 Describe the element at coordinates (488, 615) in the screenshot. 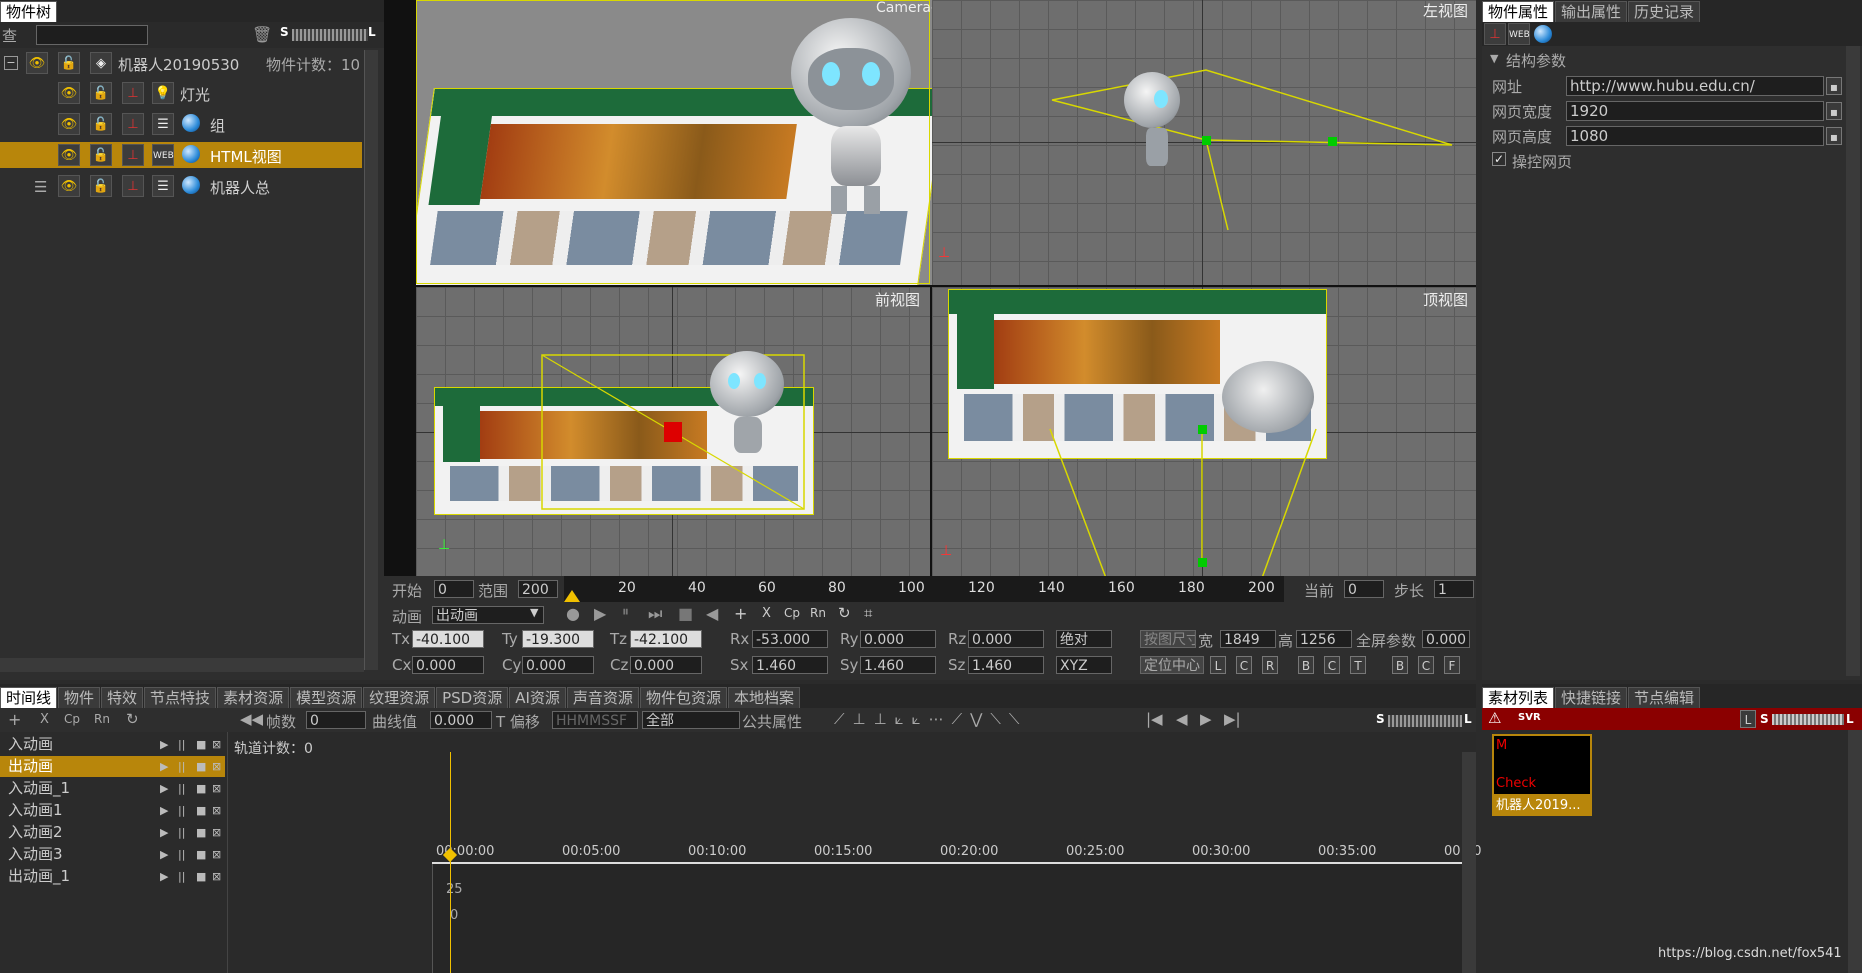

I see `anim-select: 出动画` at that location.